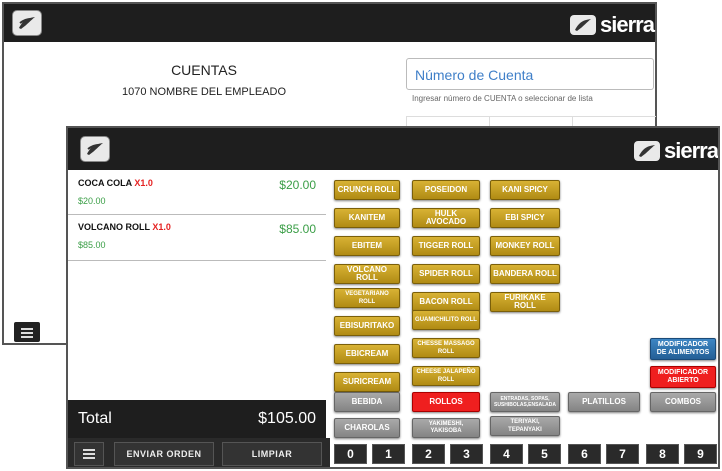  I want to click on order-item-name: VOLCANO ROLL X1.0, so click(124, 227).